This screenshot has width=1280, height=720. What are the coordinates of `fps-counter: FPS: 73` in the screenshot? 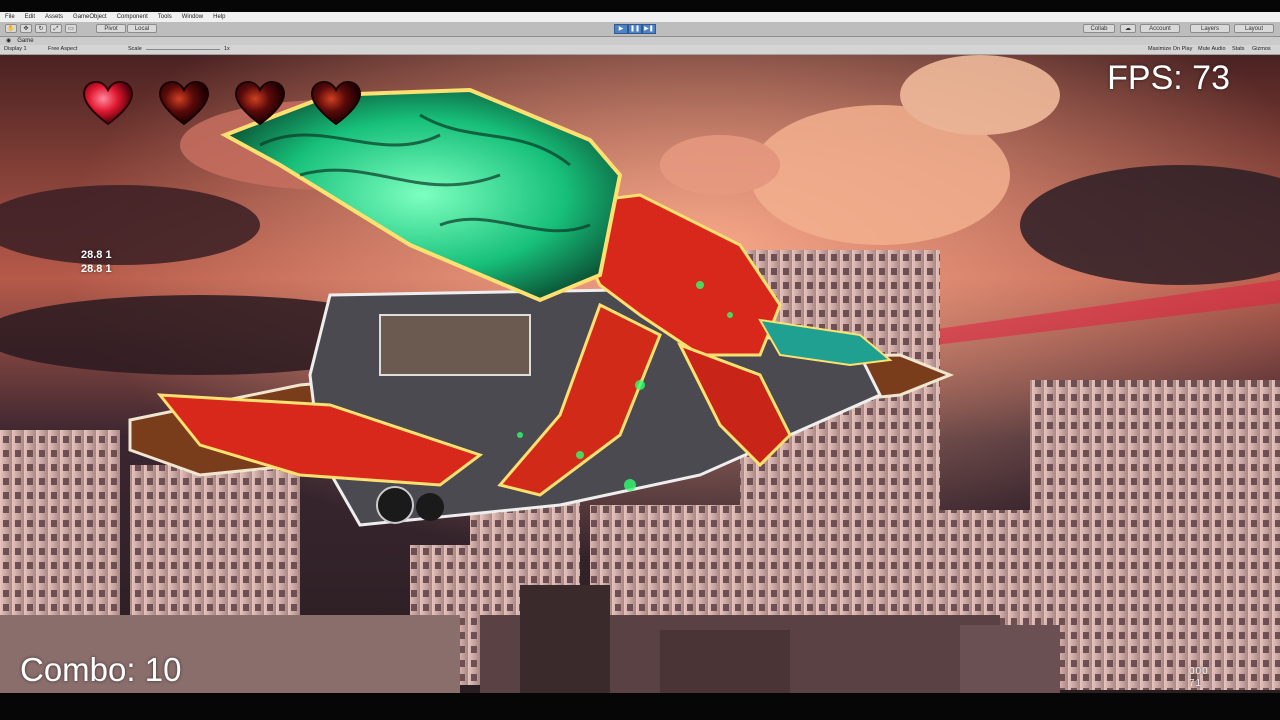 It's located at (1168, 78).